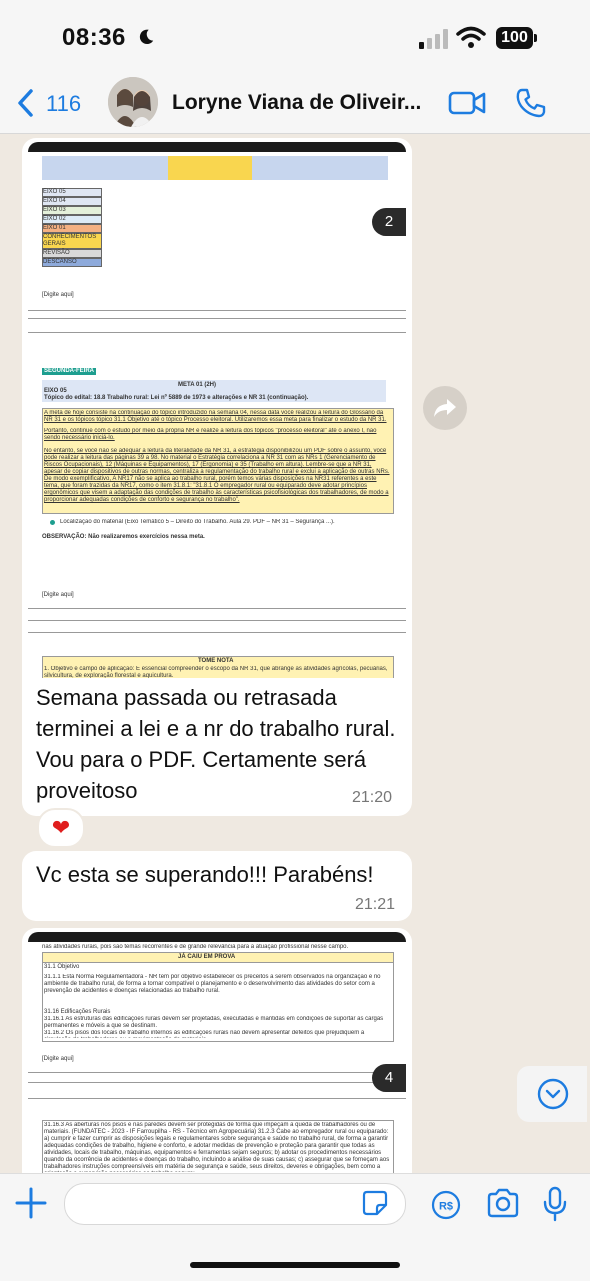 The width and height of the screenshot is (590, 1281). Describe the element at coordinates (77, 1012) in the screenshot. I see `doc-item: 31.16 Edificações Rurais` at that location.